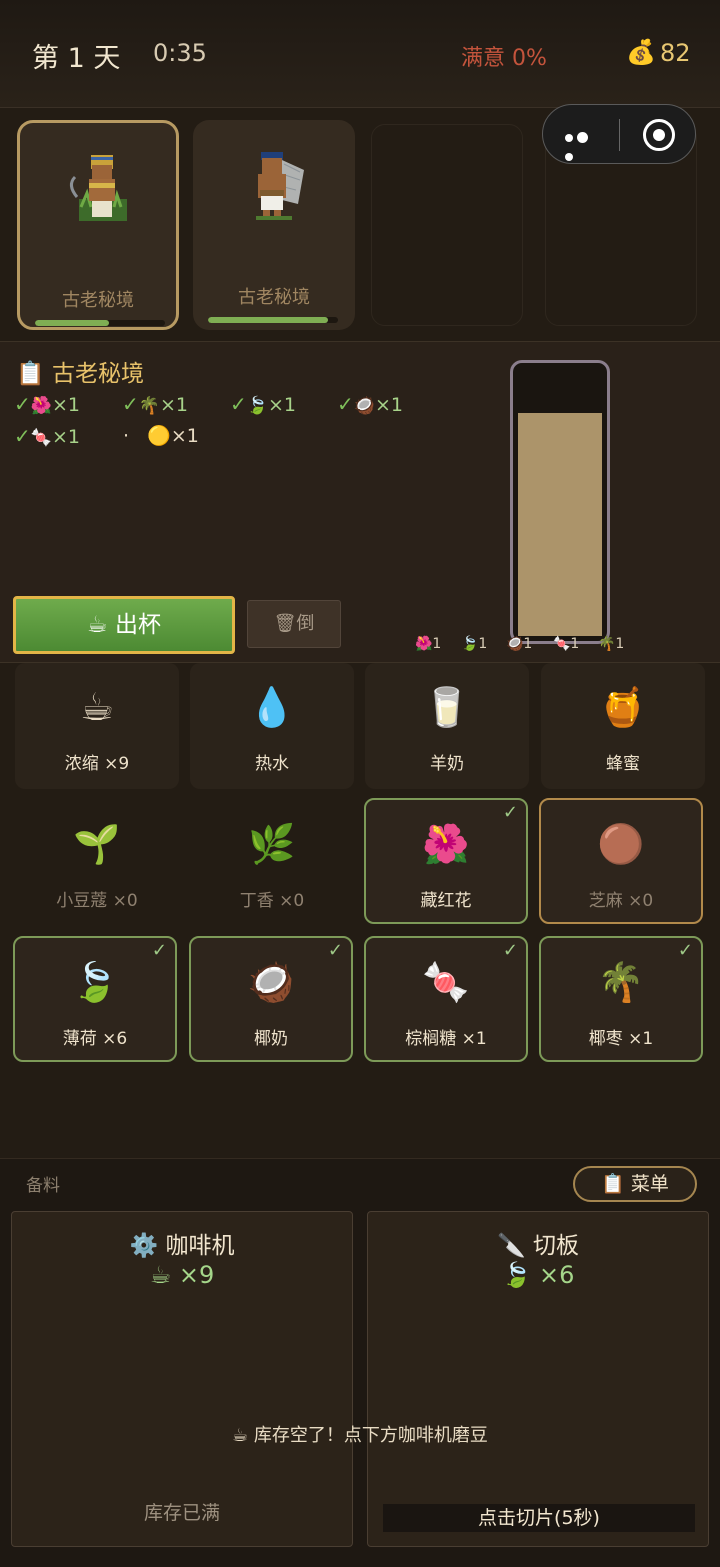 The image size is (720, 1567). I want to click on stock-empty-notice: ☕ 库存空了！点下方咖啡机磨豆, so click(360, 1435).